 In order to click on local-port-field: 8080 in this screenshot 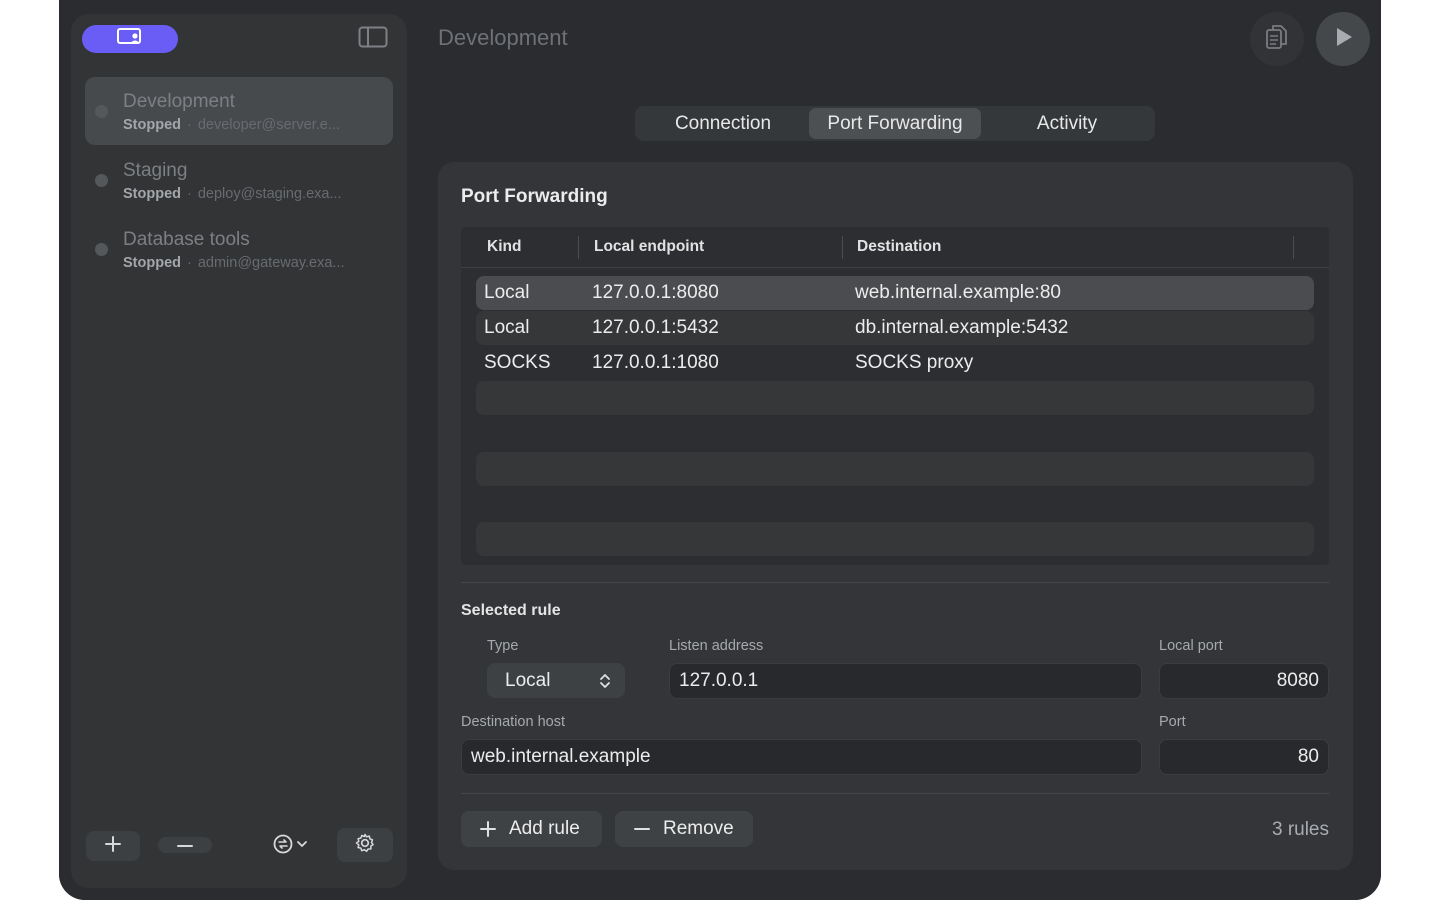, I will do `click(1244, 681)`.